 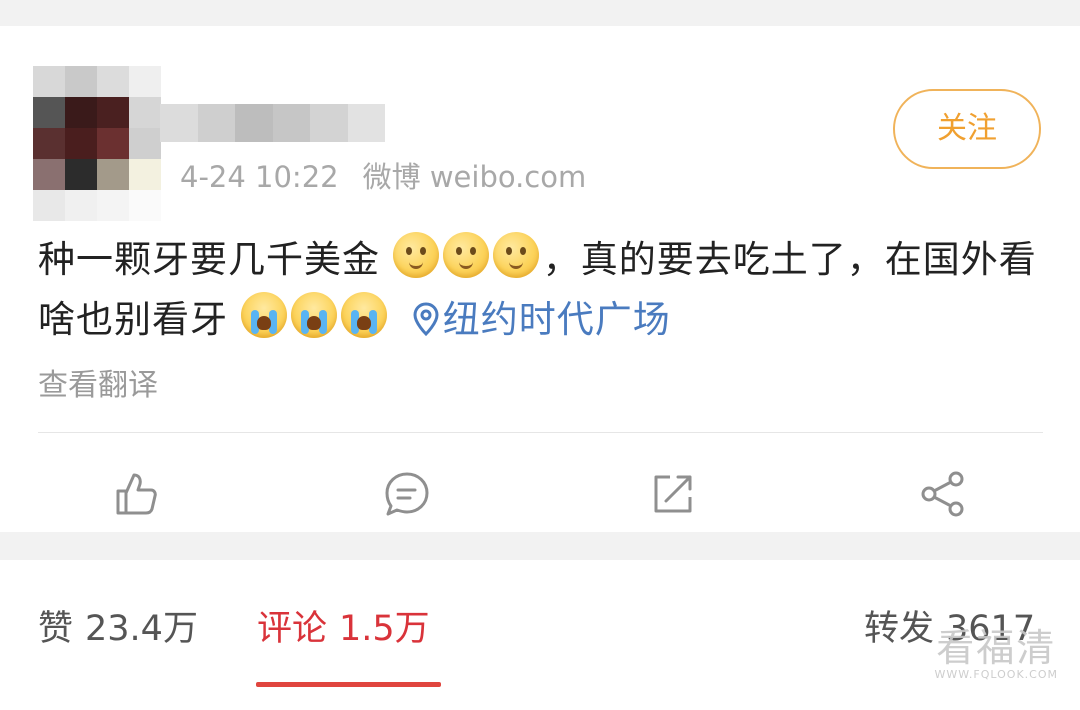 I want to click on location-pin-icon, so click(x=426, y=319).